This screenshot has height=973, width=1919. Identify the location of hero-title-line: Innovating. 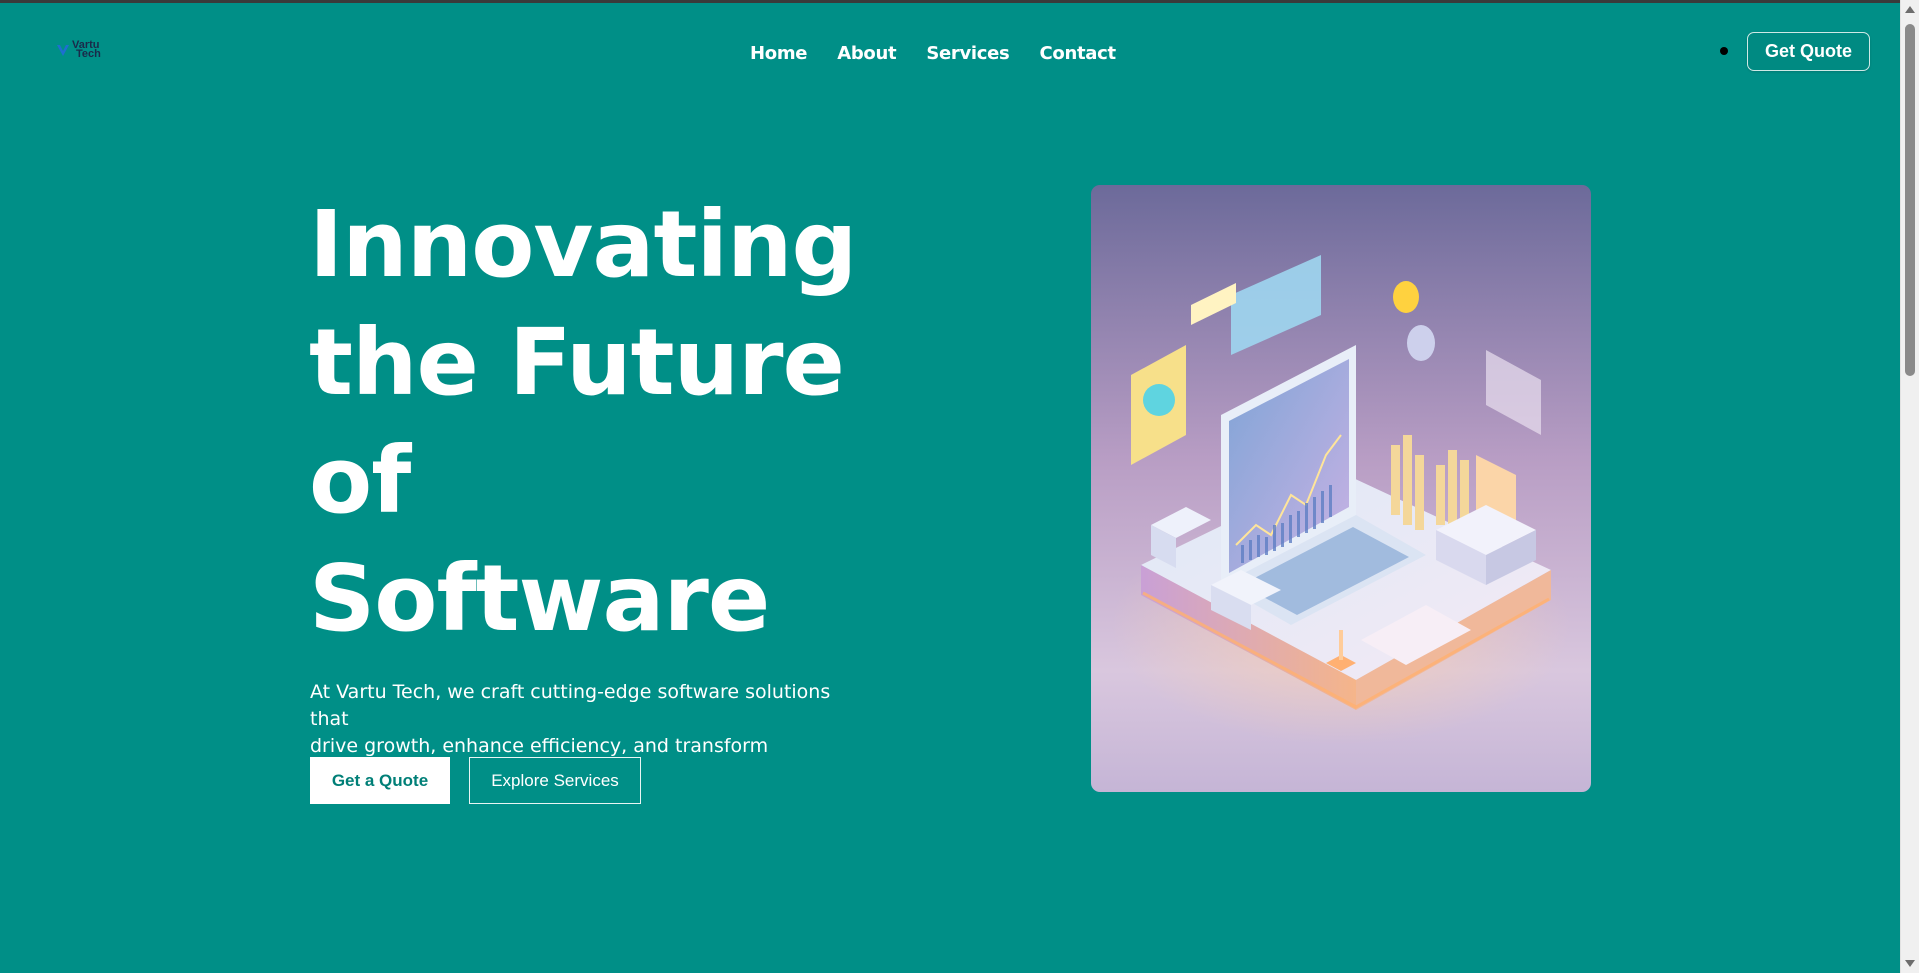
(583, 244).